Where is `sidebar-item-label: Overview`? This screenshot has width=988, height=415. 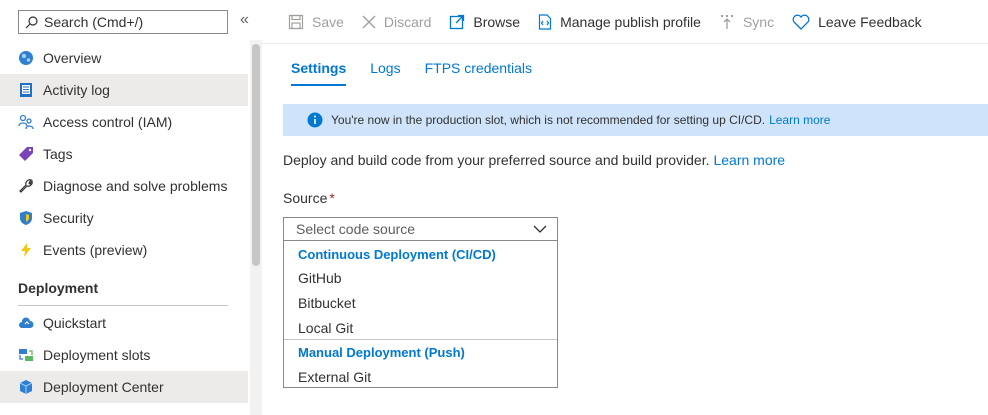
sidebar-item-label: Overview is located at coordinates (72, 58).